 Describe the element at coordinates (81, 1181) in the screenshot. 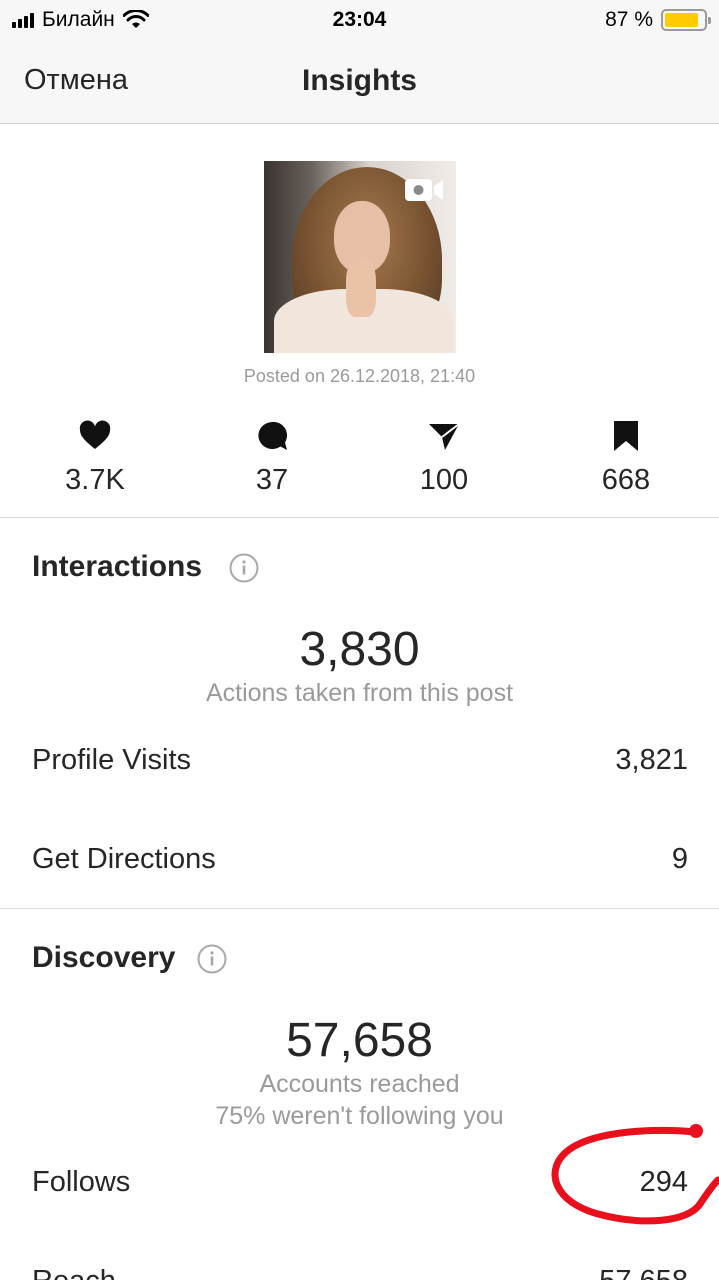

I see `row-label: Follows` at that location.